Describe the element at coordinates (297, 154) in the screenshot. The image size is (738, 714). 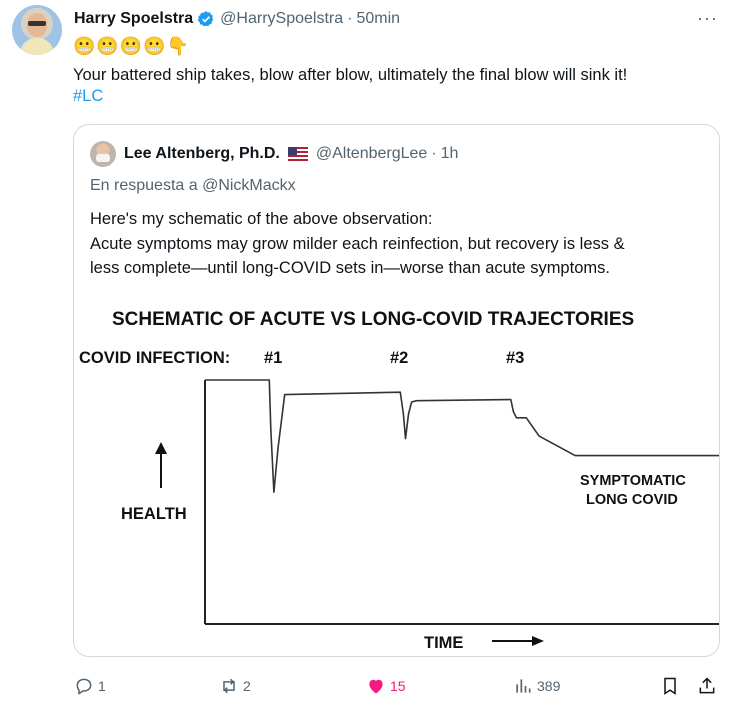
I see `us-flag-icon` at that location.